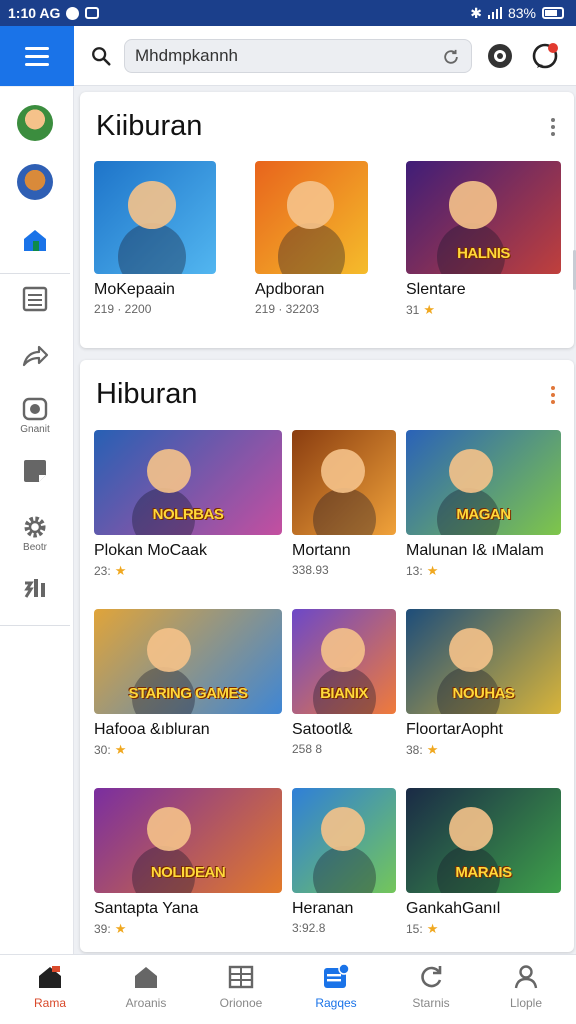 The image size is (576, 1024). I want to click on game-title: MoKepaain, so click(155, 290).